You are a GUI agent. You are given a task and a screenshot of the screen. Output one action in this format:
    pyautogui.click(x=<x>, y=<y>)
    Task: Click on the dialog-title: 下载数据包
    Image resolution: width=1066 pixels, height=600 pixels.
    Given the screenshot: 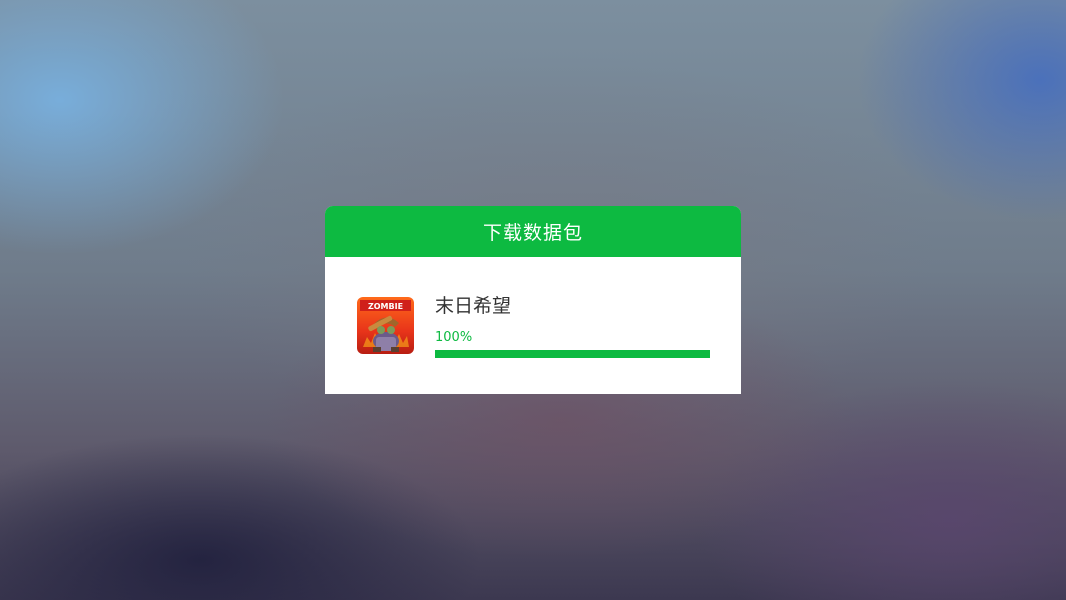 What is the action you would take?
    pyautogui.click(x=532, y=233)
    